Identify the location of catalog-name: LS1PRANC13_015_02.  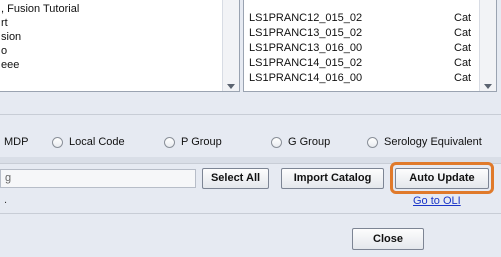
(306, 32).